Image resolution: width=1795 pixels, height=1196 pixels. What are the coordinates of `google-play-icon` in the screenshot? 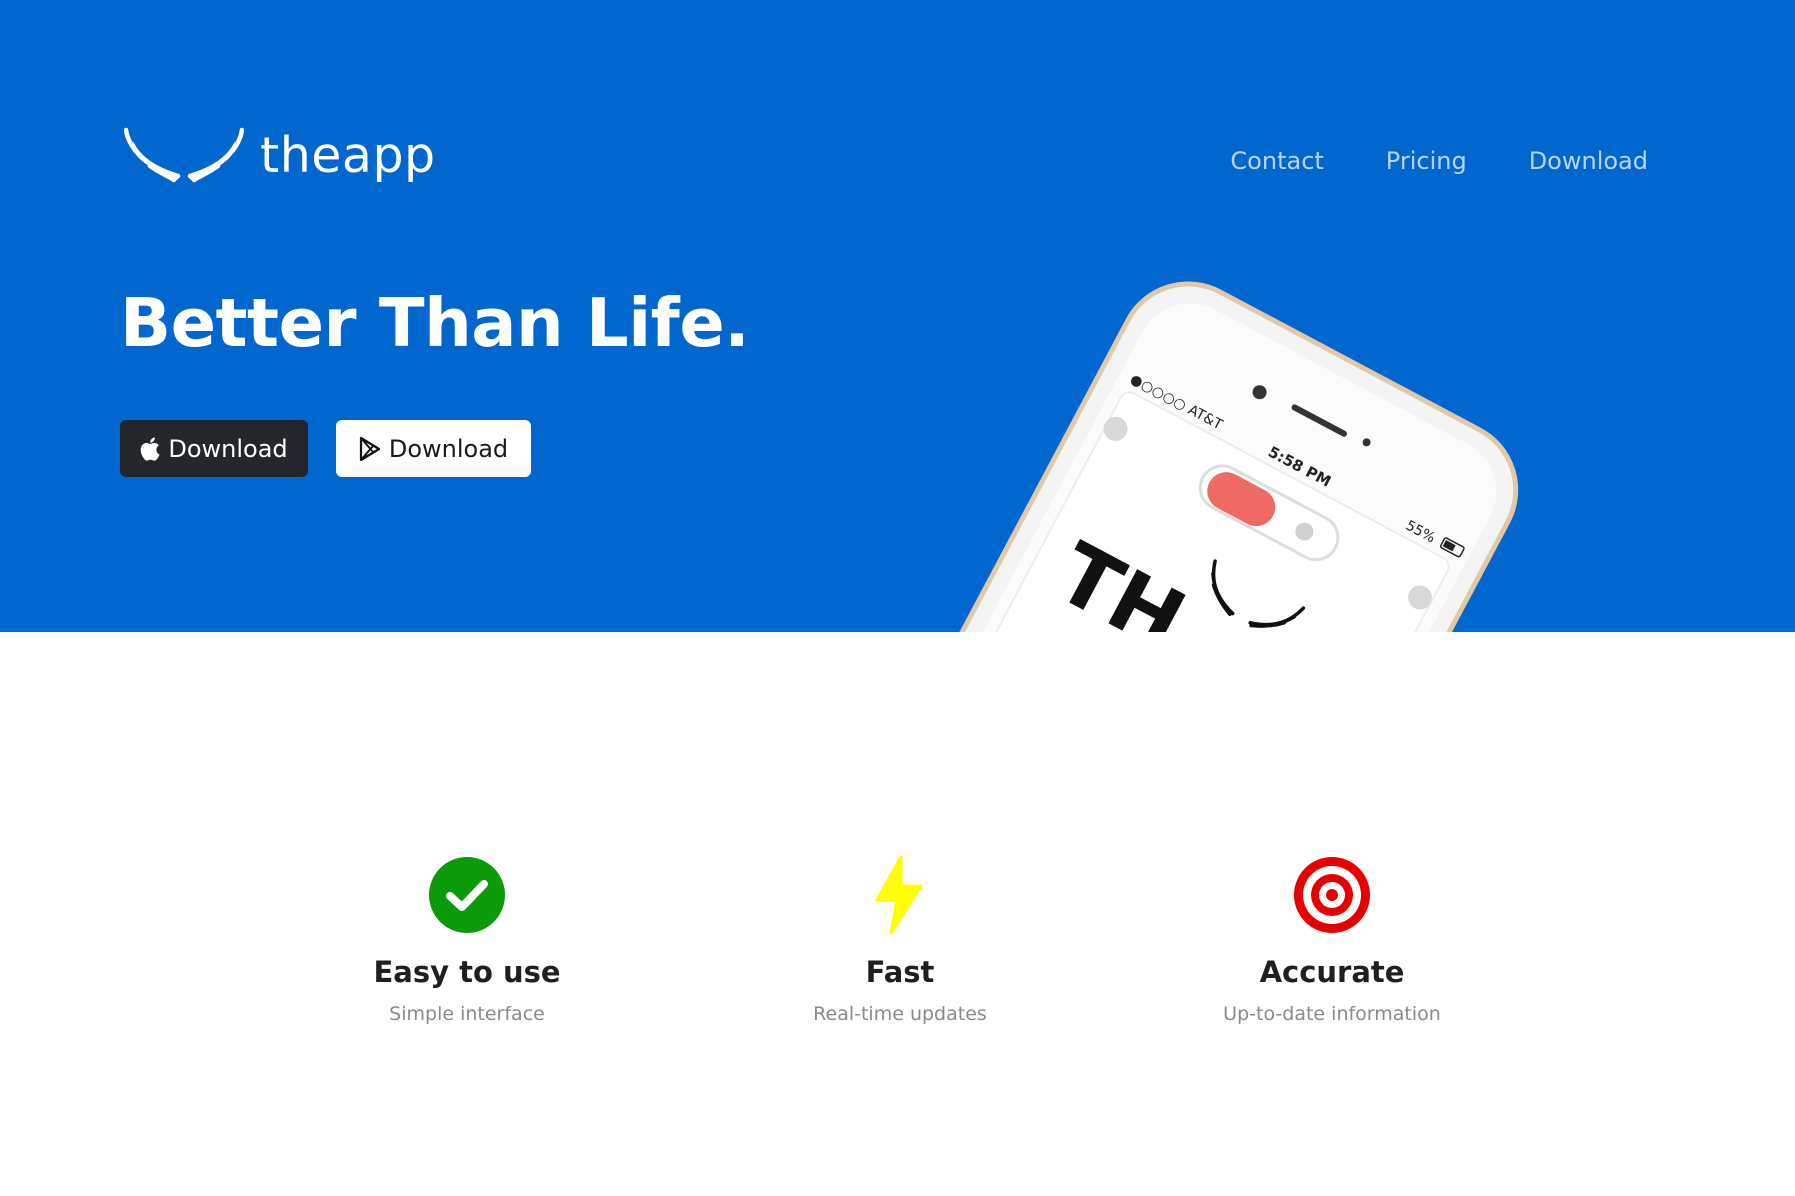 It's located at (369, 448).